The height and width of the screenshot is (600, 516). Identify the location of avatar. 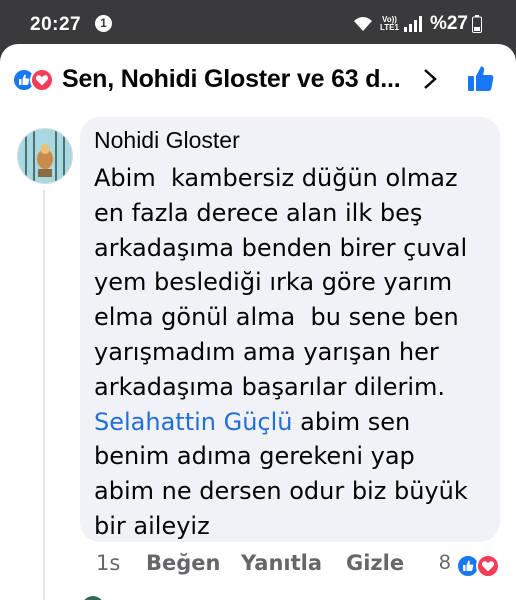
(45, 156).